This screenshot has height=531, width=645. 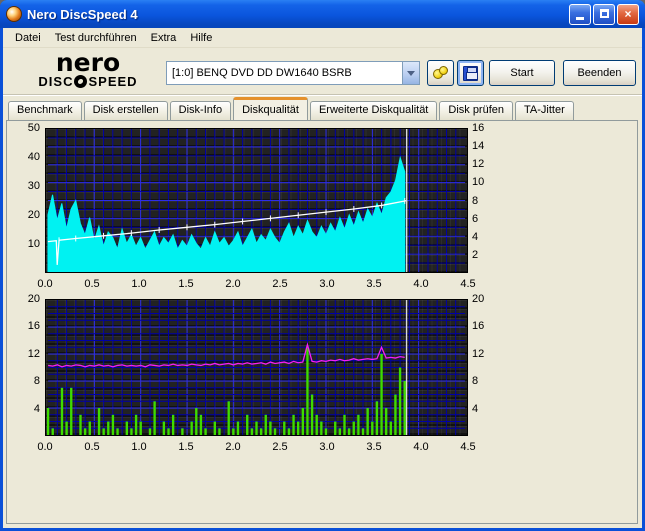 What do you see at coordinates (262, 73) in the screenshot?
I see `drive-select-value: [1:0] BENQ DVD DD DW1640 BSRB` at bounding box center [262, 73].